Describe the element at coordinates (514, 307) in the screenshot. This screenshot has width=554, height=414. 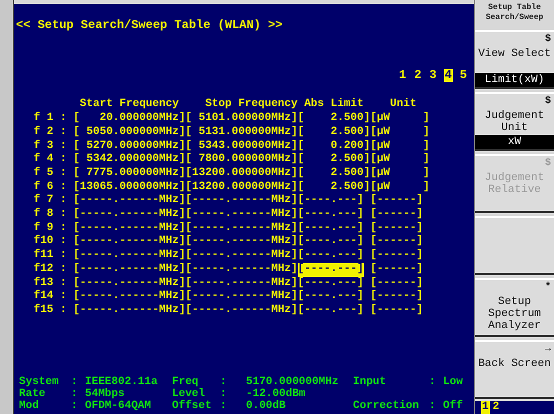
I see `softkey: * Setup Spectrum Analyzer` at that location.